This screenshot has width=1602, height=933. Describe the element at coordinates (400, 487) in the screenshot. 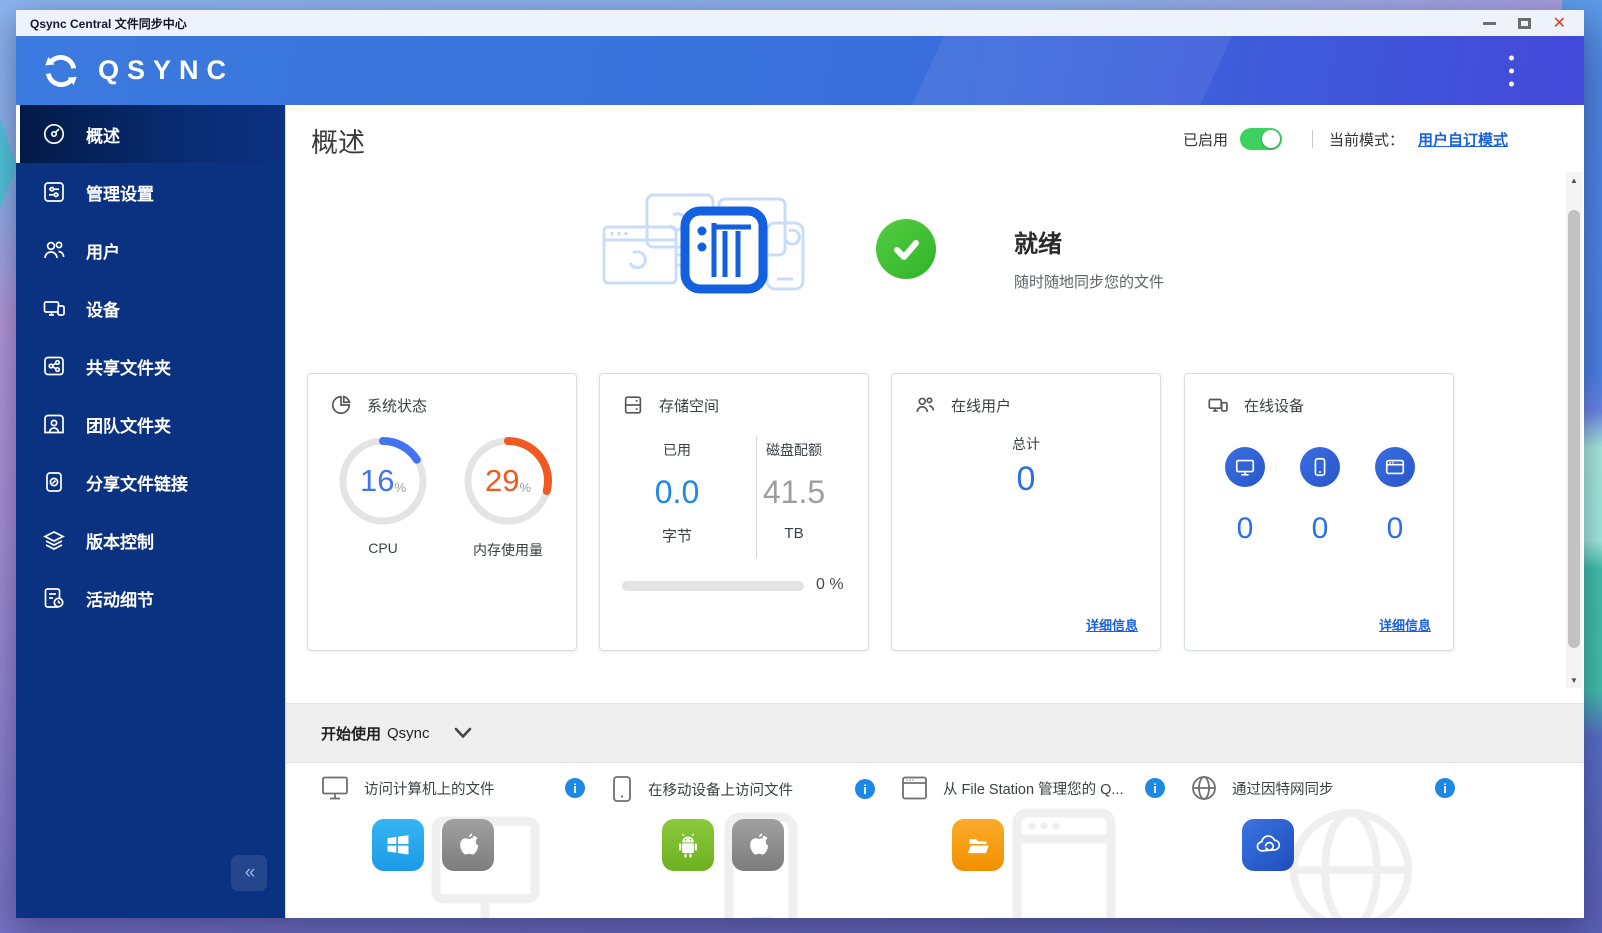

I see `cpu-unit: %` at that location.